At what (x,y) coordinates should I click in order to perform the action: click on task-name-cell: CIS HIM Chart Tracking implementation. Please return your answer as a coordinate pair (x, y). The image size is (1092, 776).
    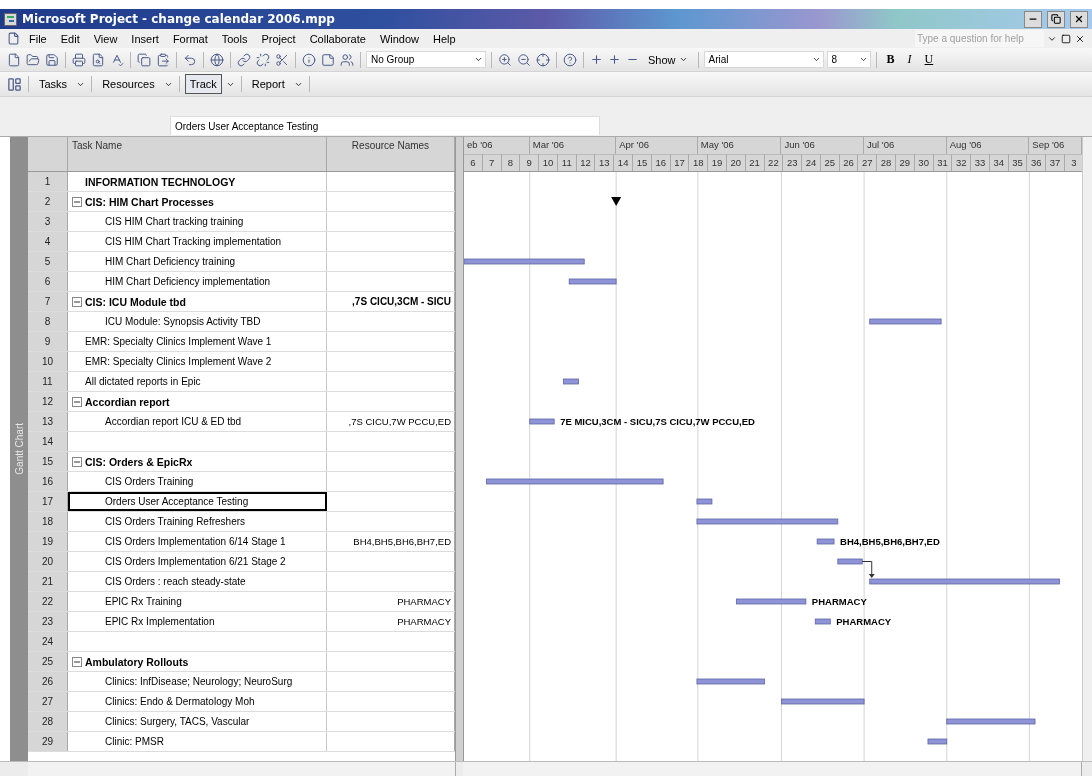
    Looking at the image, I should click on (197, 241).